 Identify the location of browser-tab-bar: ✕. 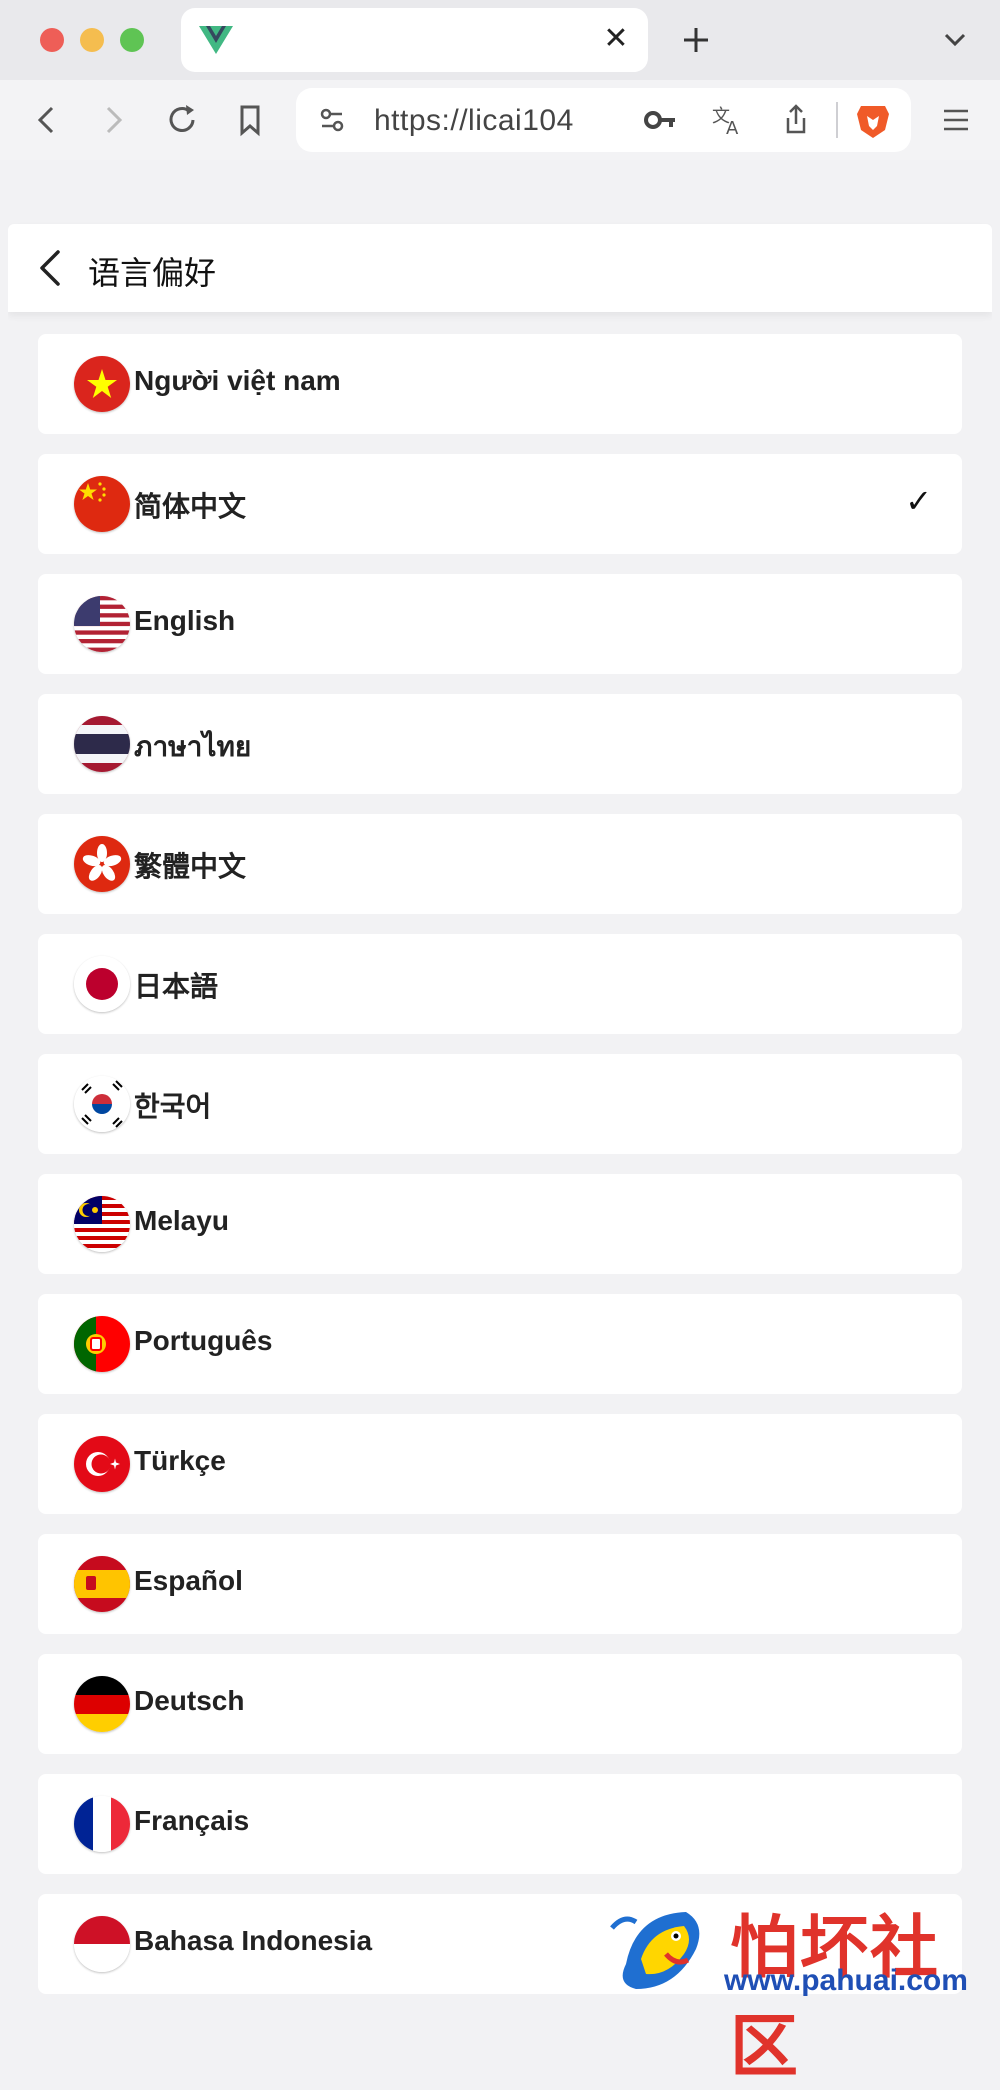
(500, 40).